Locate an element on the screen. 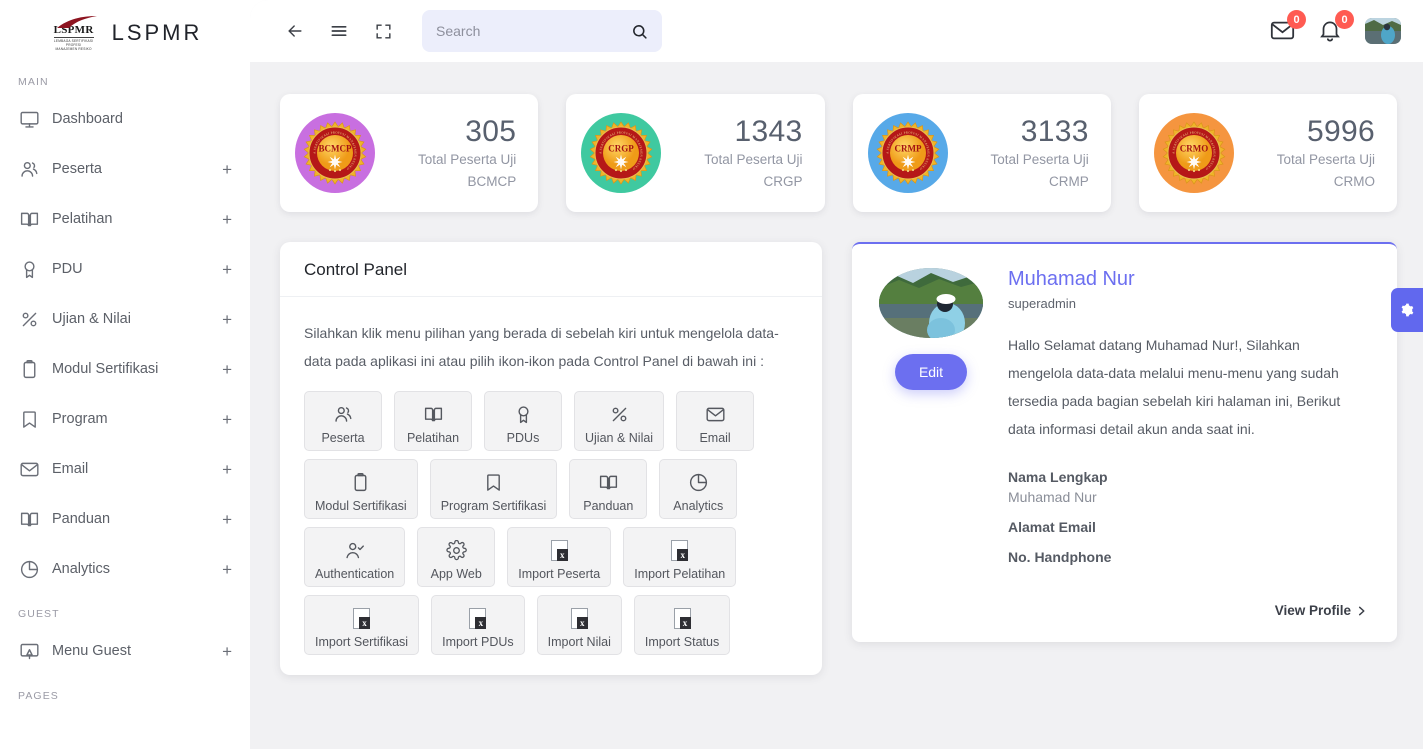 The height and width of the screenshot is (749, 1423). svg-text: CRMP is located at coordinates (907, 149).